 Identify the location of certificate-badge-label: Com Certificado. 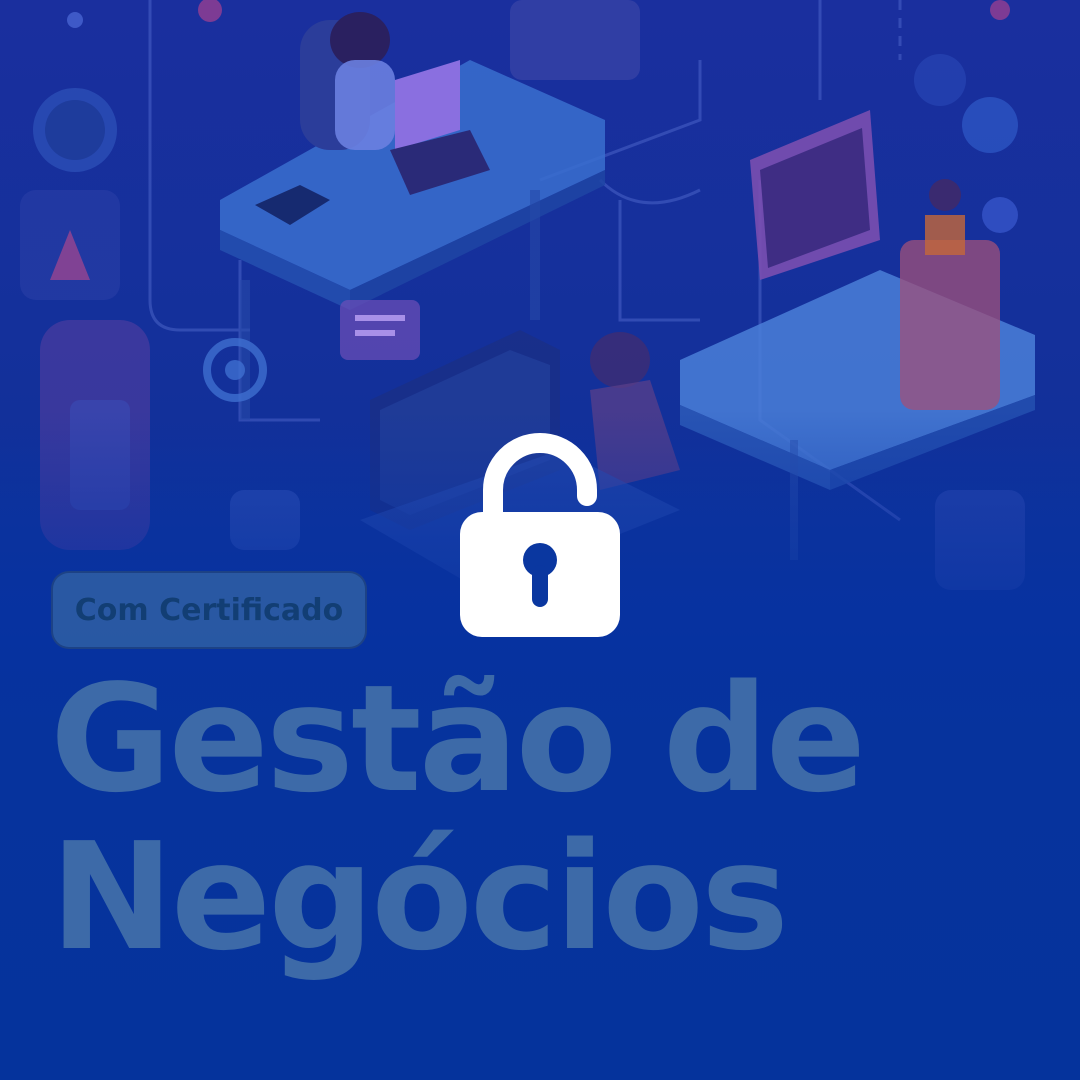
(209, 610).